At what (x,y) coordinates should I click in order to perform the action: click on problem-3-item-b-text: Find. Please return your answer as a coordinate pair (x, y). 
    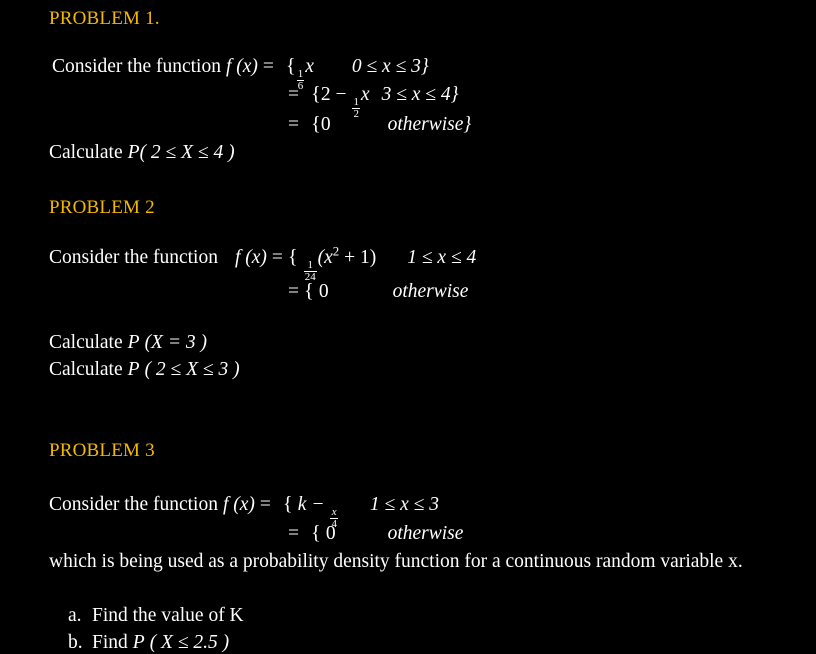
    Looking at the image, I should click on (110, 642).